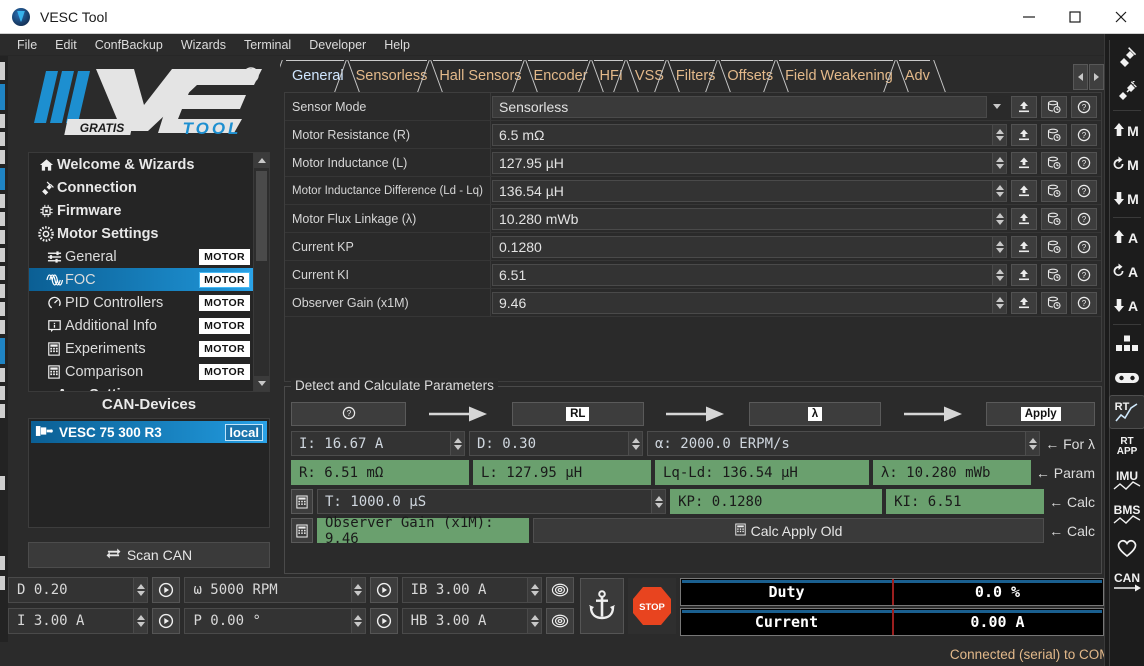 This screenshot has width=1144, height=666. What do you see at coordinates (261, 383) in the screenshot?
I see `scroll-down-icon` at bounding box center [261, 383].